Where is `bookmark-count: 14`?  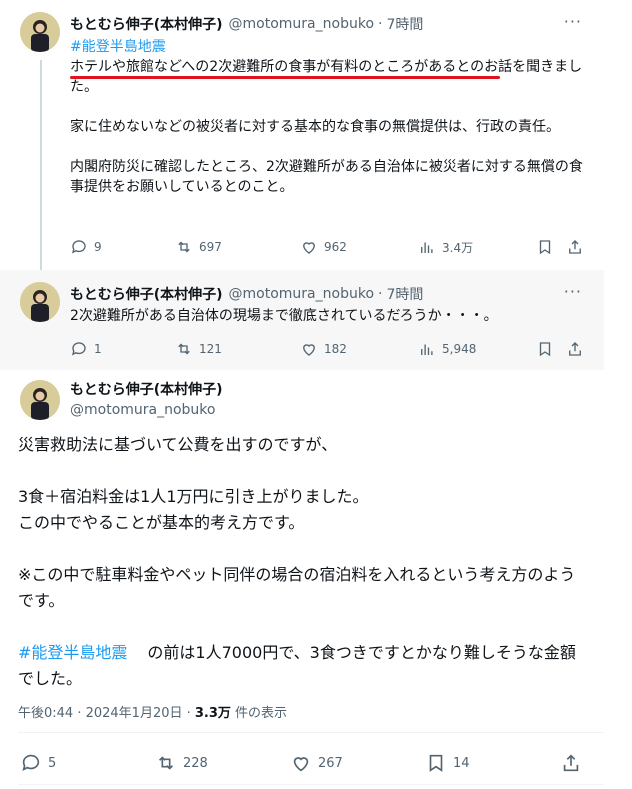 bookmark-count: 14 is located at coordinates (461, 763).